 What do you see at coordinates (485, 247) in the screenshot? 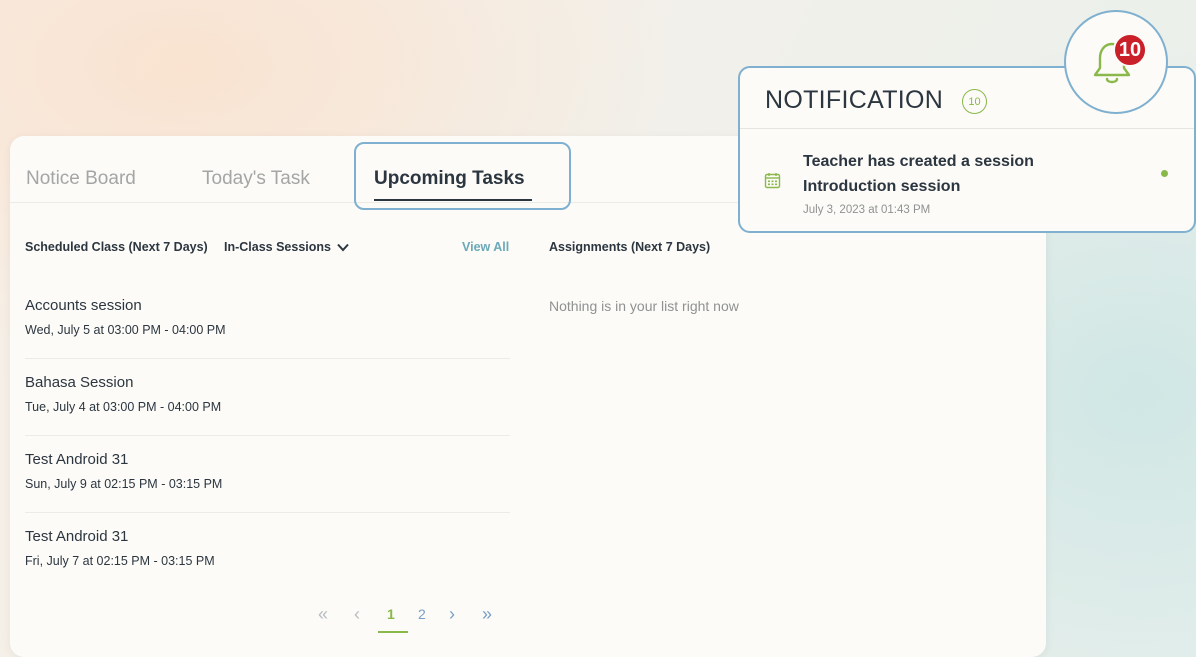
I see `view-all-link: View All` at bounding box center [485, 247].